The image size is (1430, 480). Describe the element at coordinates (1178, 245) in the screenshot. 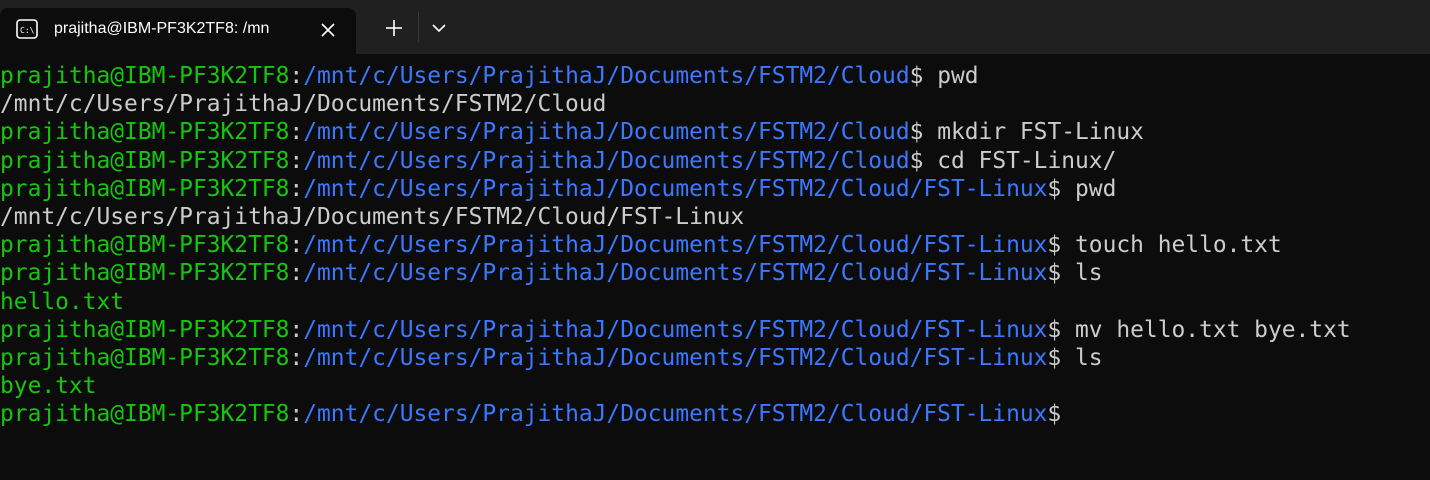

I see `command-text: touch hello.txt` at that location.